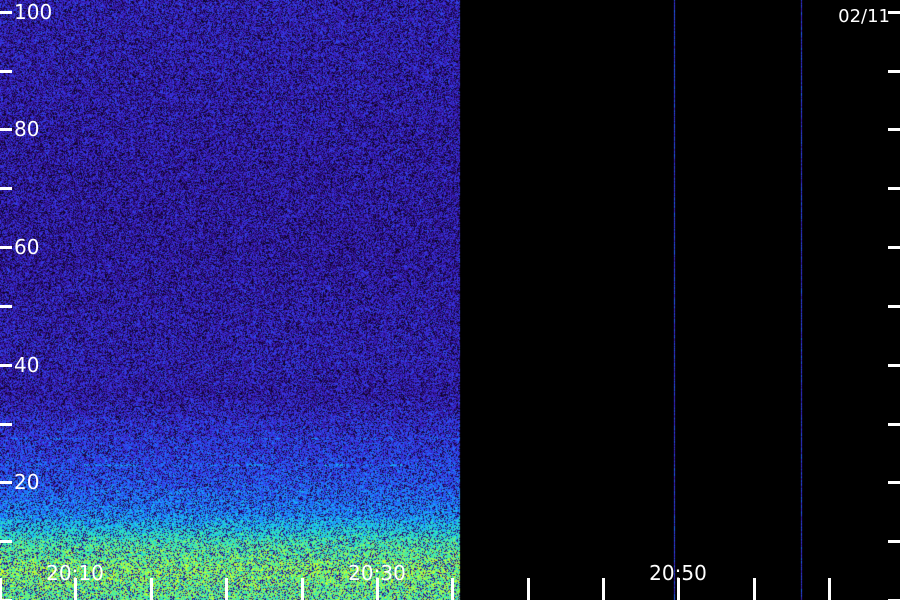  I want to click on x-tick-labels: 20:10 20:30 20:50, so click(376, 573).